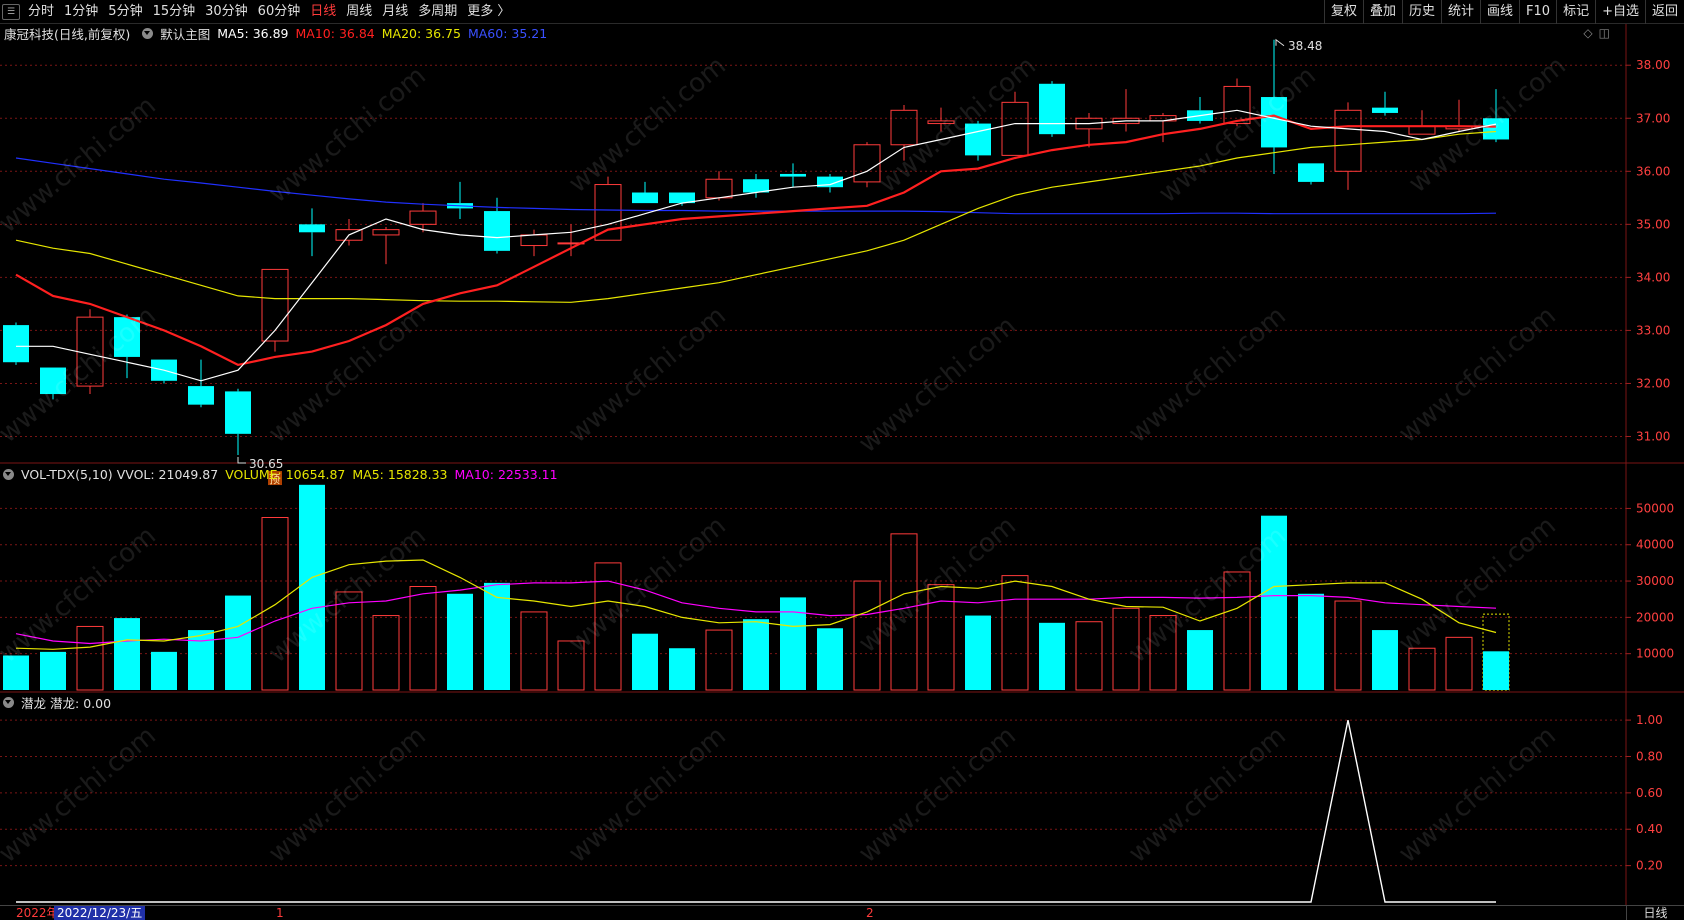 The image size is (1684, 920). What do you see at coordinates (1655, 913) in the screenshot?
I see `period-indicator: 日线` at bounding box center [1655, 913].